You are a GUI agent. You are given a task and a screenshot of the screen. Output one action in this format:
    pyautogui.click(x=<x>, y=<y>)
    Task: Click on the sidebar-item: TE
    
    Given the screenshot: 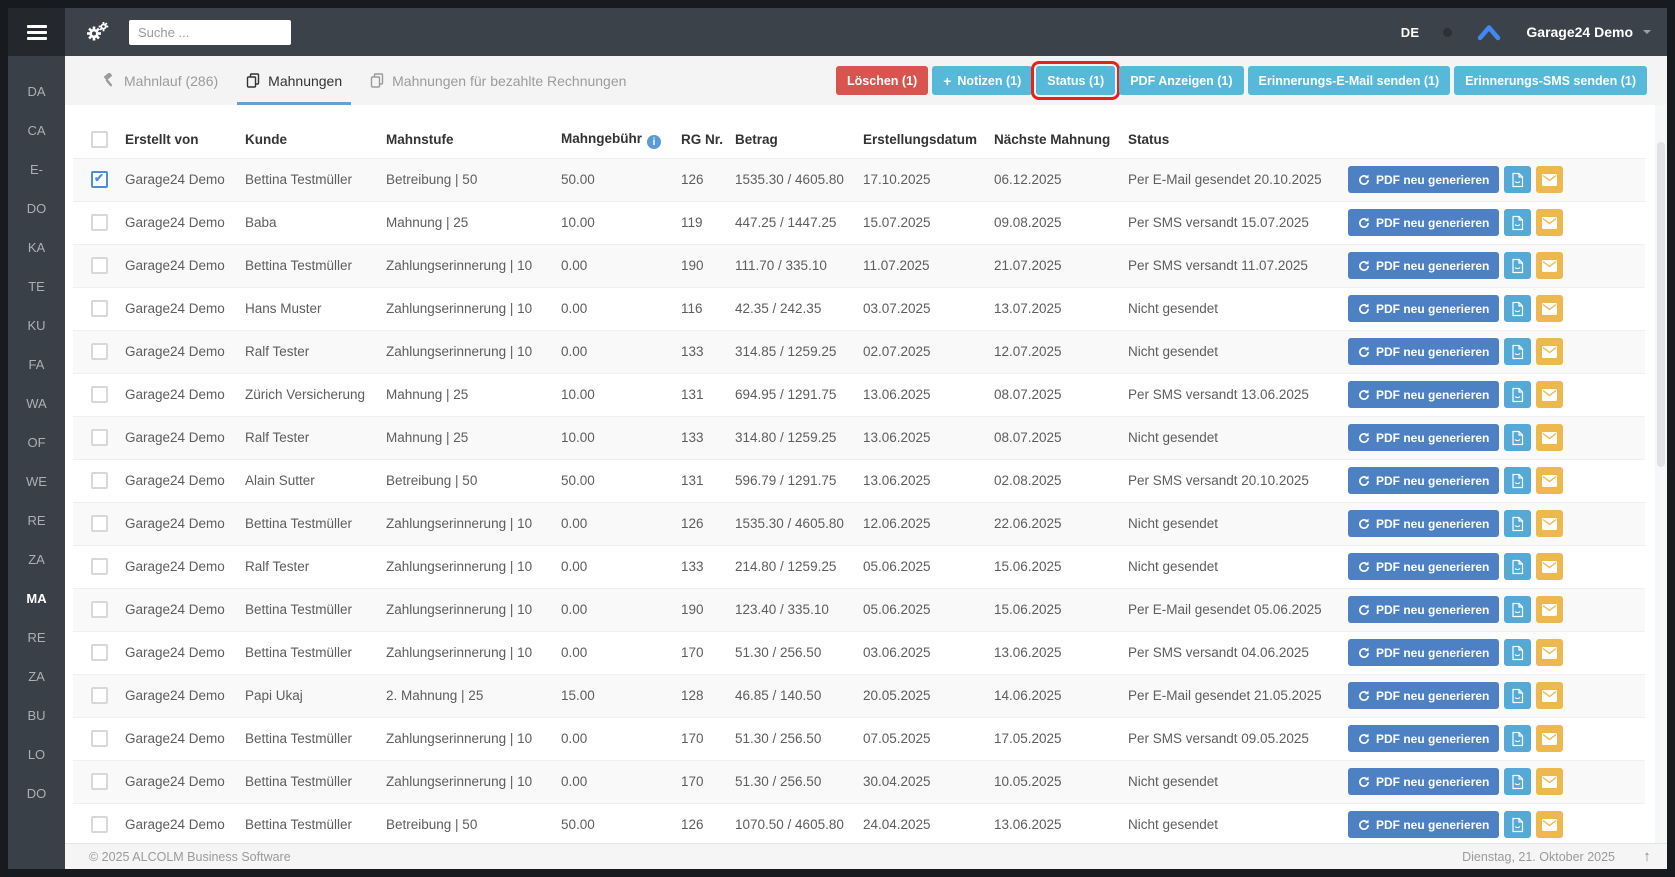 What is the action you would take?
    pyautogui.click(x=36, y=286)
    